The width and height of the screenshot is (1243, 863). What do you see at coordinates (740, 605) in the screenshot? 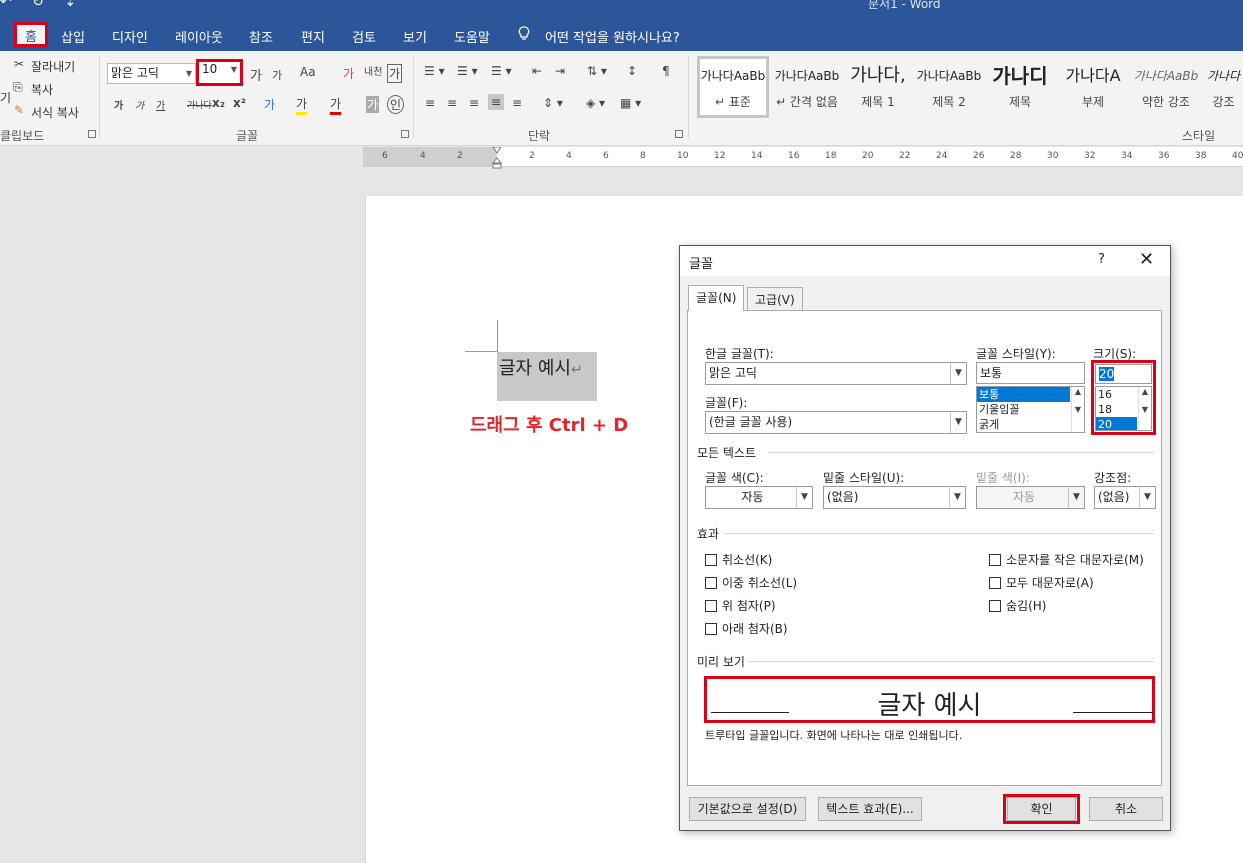
I see `superscript-checkbox: 위 첨자(P)` at bounding box center [740, 605].